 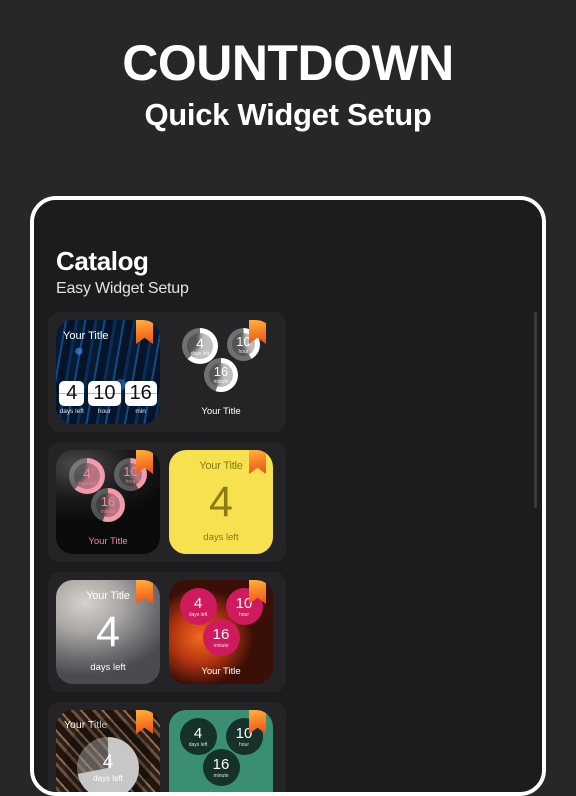 I want to click on flip-row: 4 days left 10 hour 16 min, so click(x=108, y=397).